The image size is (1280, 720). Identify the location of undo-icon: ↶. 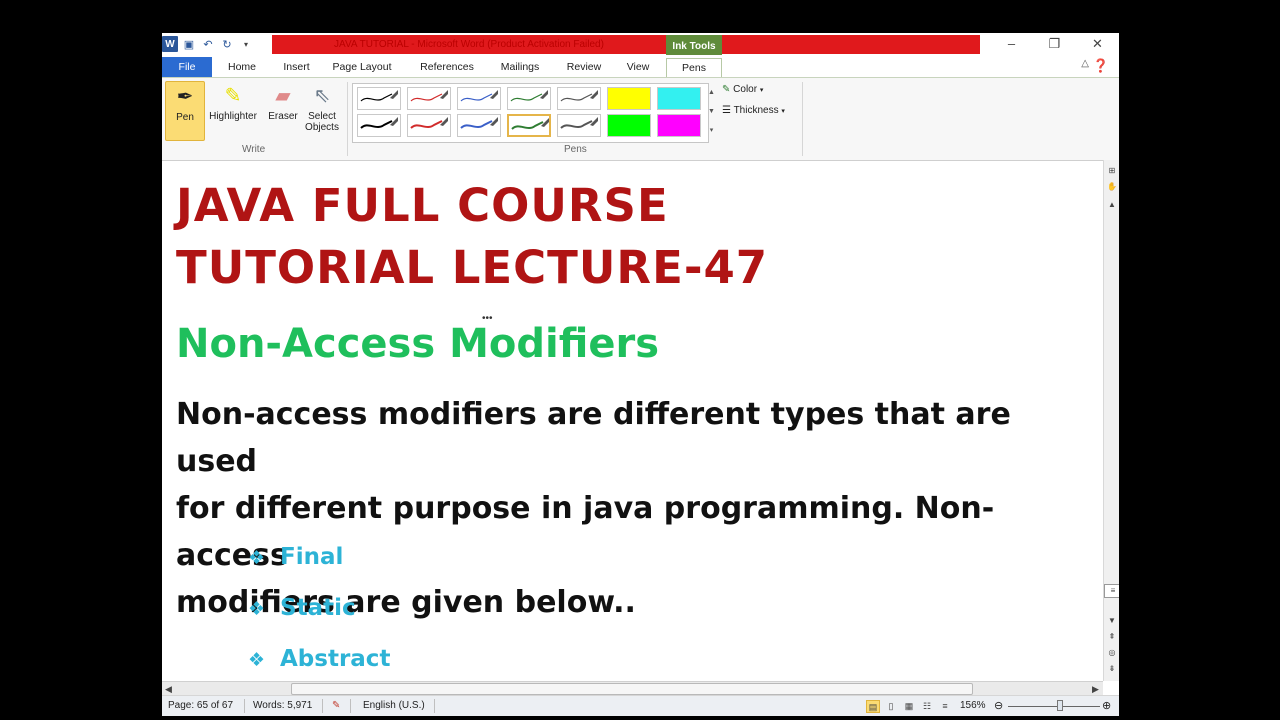
(208, 44).